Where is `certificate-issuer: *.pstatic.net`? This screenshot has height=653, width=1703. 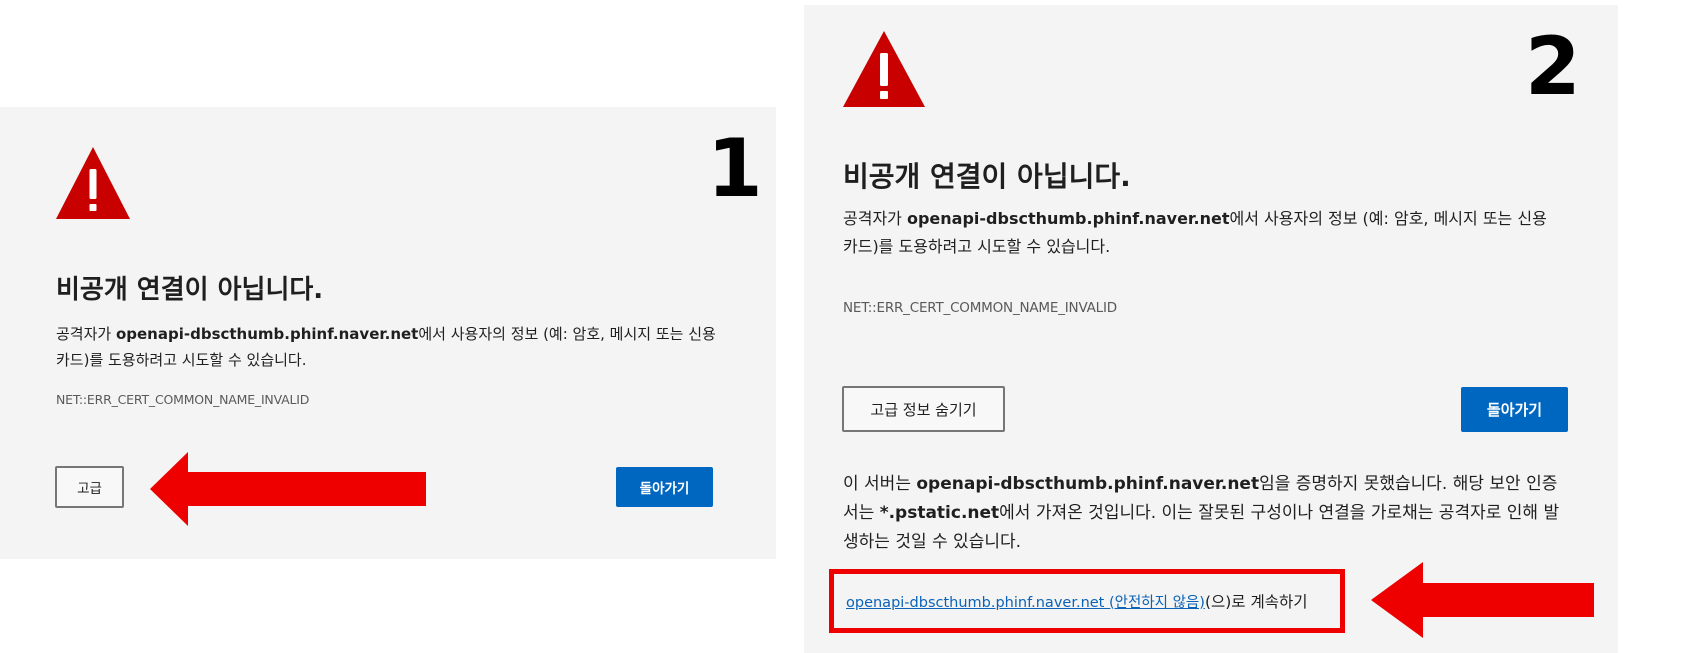
certificate-issuer: *.pstatic.net is located at coordinates (939, 513).